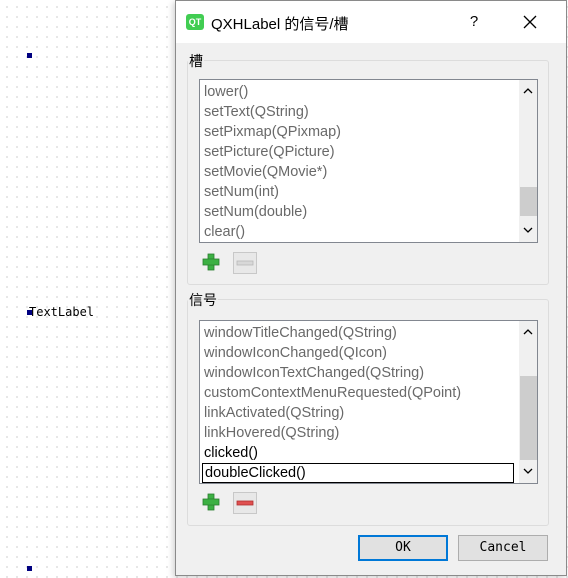 The width and height of the screenshot is (568, 578). What do you see at coordinates (403, 548) in the screenshot?
I see `ok-button: OK` at bounding box center [403, 548].